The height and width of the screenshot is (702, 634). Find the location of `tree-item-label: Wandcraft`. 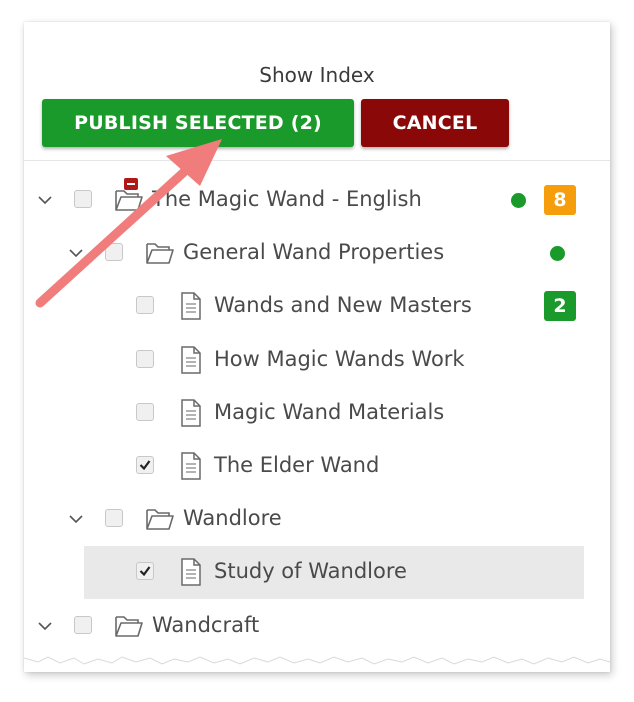

tree-item-label: Wandcraft is located at coordinates (206, 624).